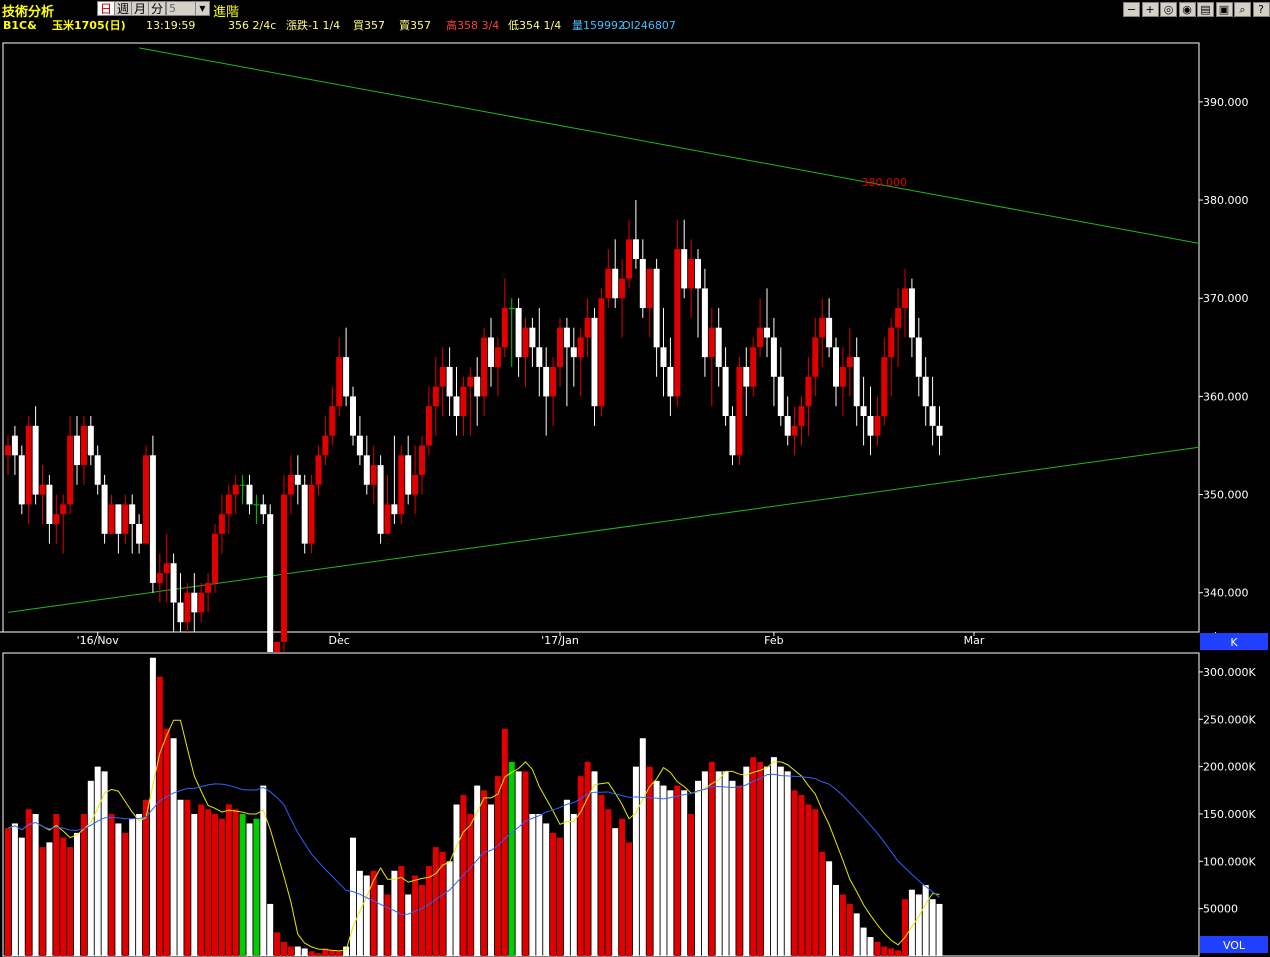 This screenshot has width=1270, height=957. I want to click on period-day-button: 日, so click(106, 8).